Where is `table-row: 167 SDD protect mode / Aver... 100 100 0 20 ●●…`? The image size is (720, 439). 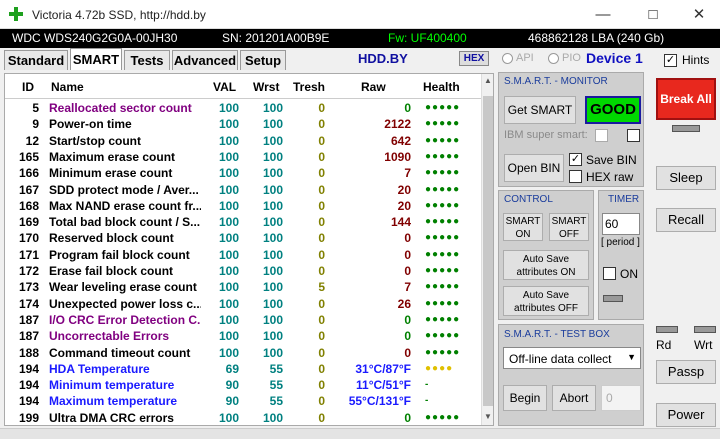
table-row: 167 SDD protect mode / Aver... 100 100 0 20 ●●… is located at coordinates (243, 190).